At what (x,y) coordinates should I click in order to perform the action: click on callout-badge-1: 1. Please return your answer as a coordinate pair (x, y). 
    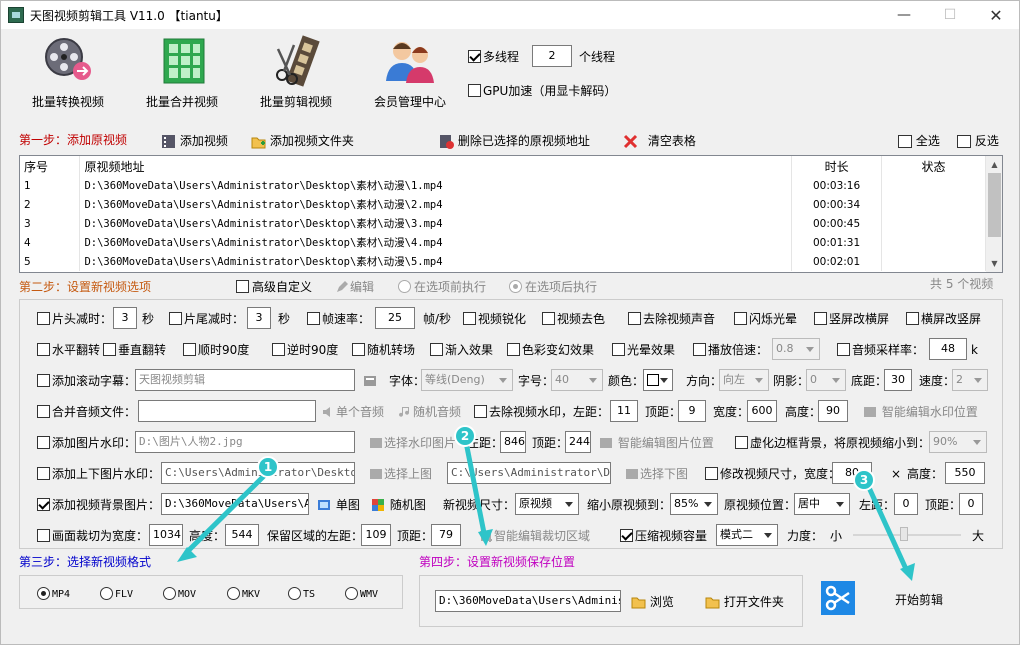
    Looking at the image, I should click on (268, 467).